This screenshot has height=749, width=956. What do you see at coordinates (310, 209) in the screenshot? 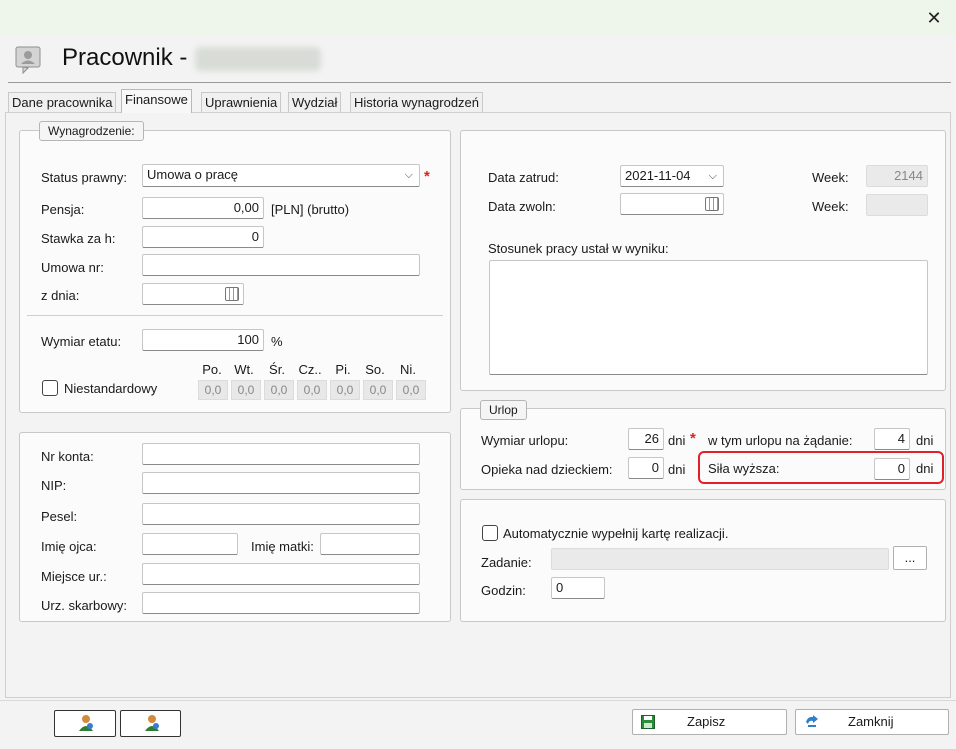
I see `pensja-unit: [PLN] (brutto)` at bounding box center [310, 209].